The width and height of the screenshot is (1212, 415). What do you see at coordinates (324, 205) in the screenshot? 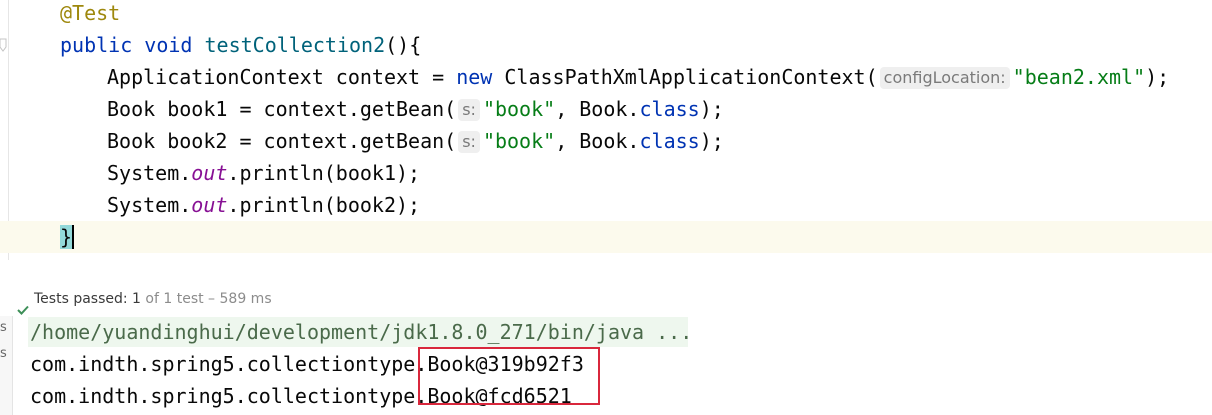
I see `println-call: .println(book2);` at bounding box center [324, 205].